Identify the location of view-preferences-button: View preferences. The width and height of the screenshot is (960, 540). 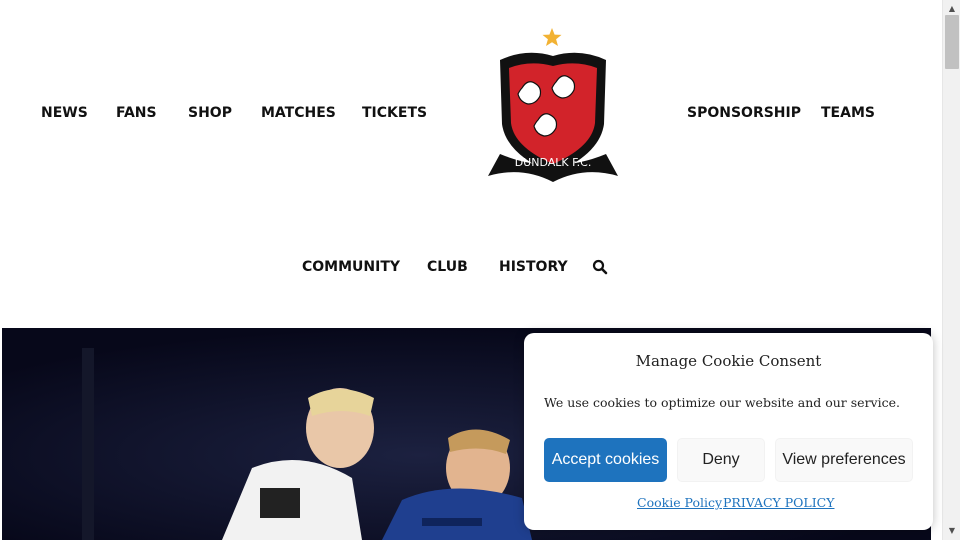
(844, 460).